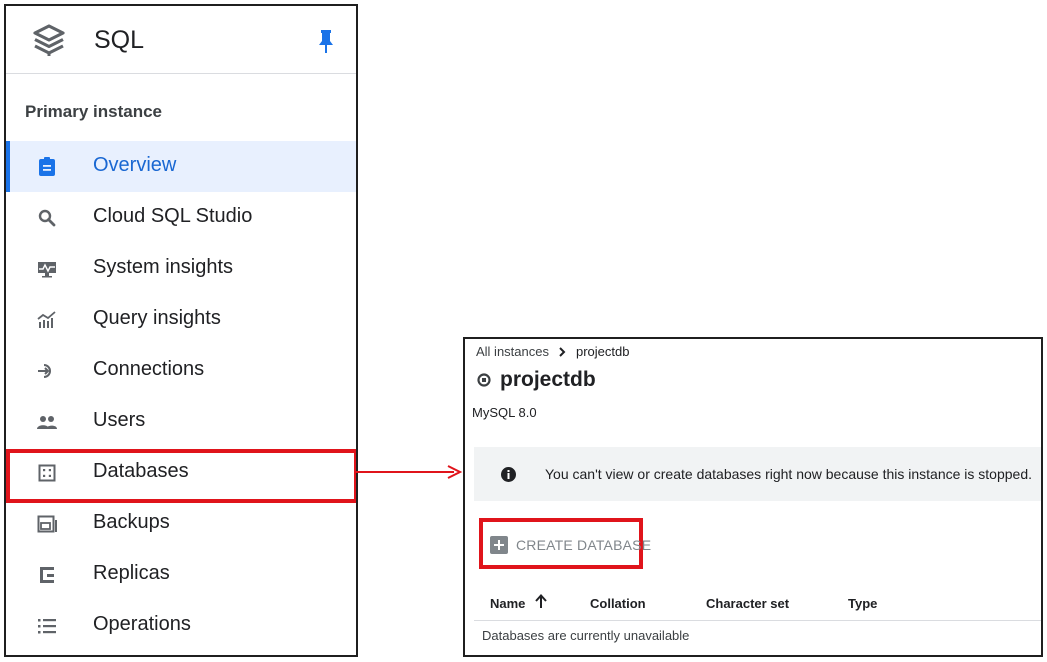  What do you see at coordinates (548, 379) in the screenshot?
I see `instance-name: projectdb` at bounding box center [548, 379].